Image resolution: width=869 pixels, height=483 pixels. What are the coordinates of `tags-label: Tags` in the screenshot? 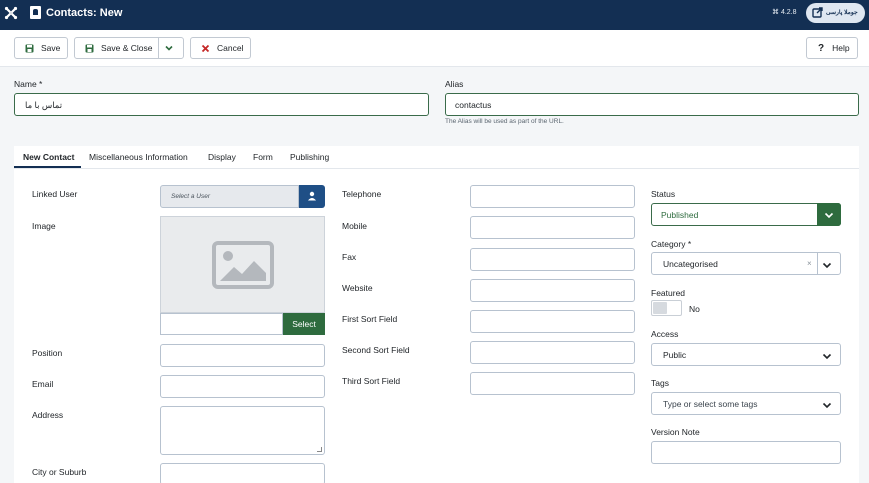 It's located at (660, 383).